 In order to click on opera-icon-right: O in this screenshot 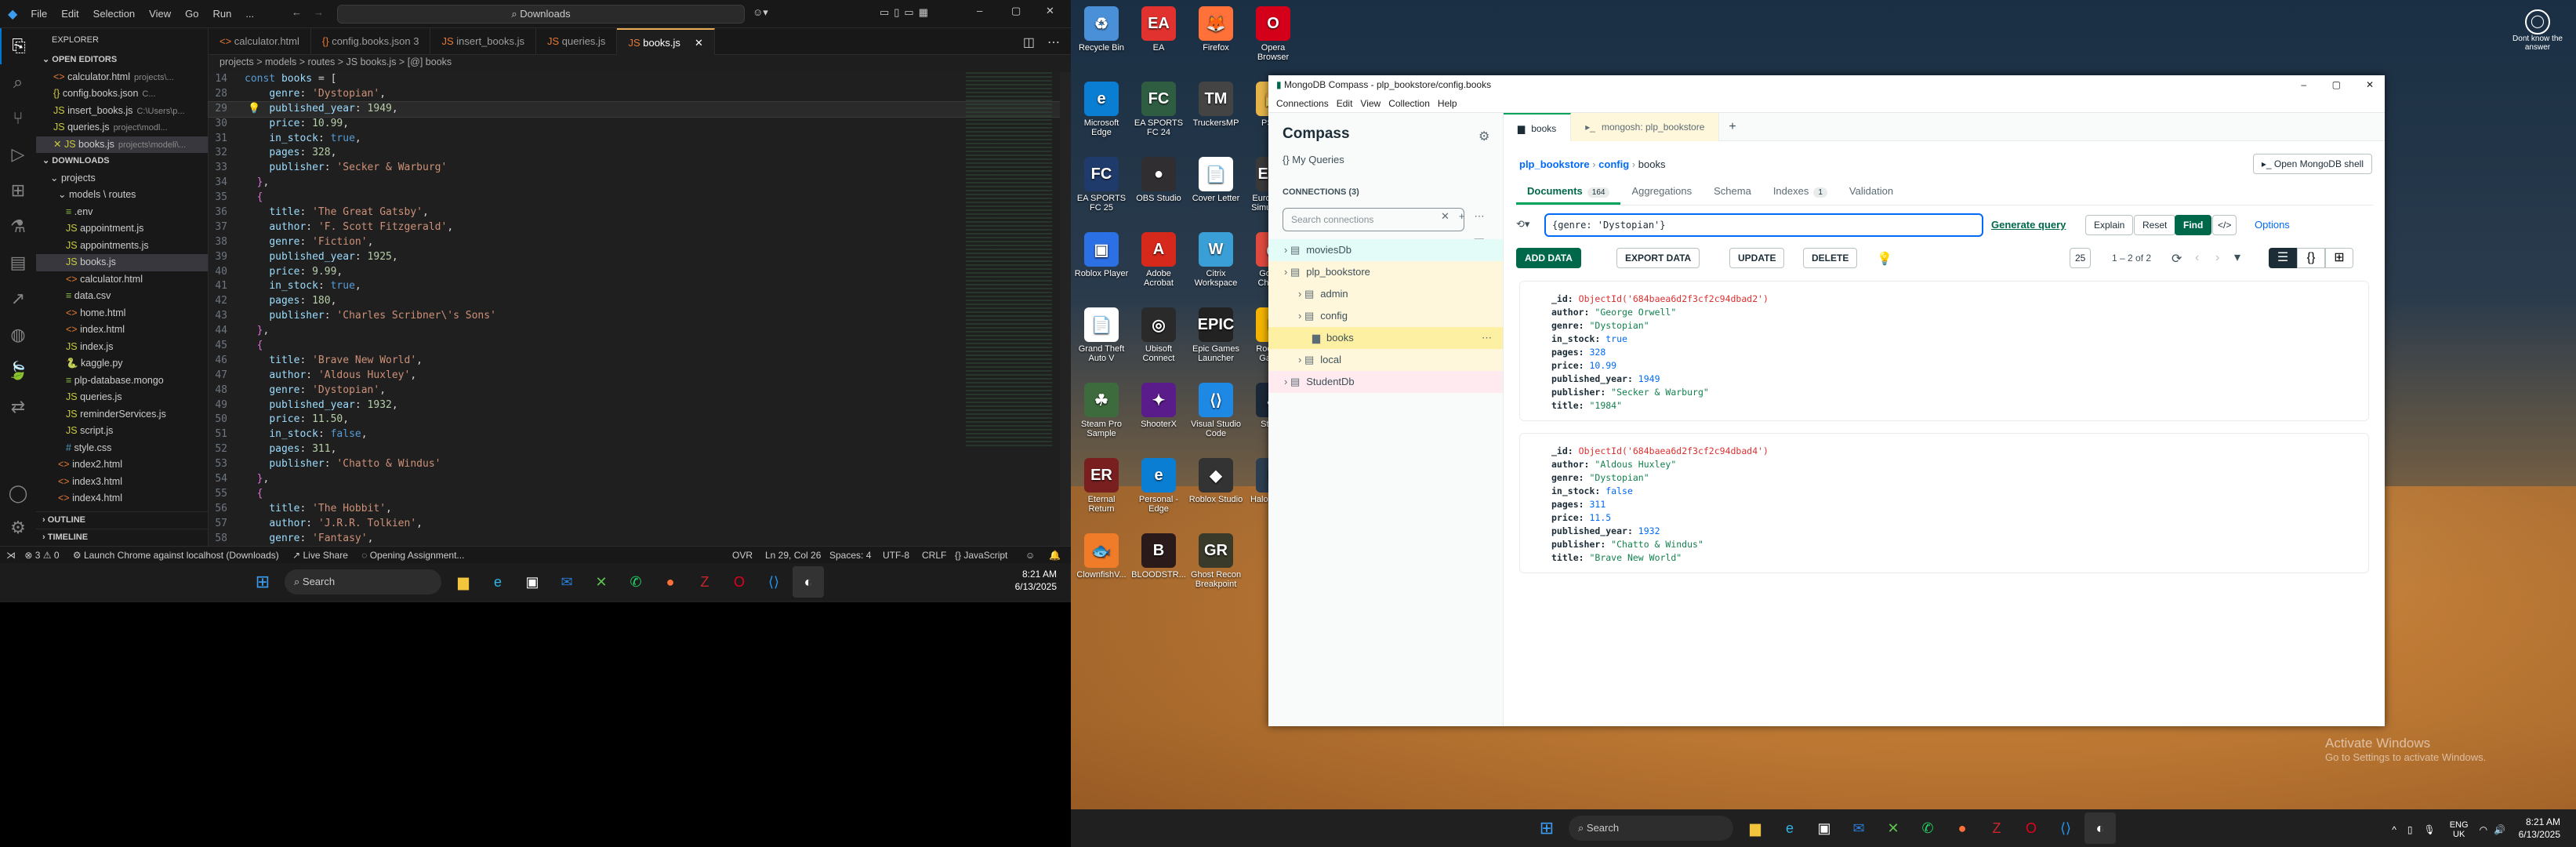, I will do `click(2031, 828)`.